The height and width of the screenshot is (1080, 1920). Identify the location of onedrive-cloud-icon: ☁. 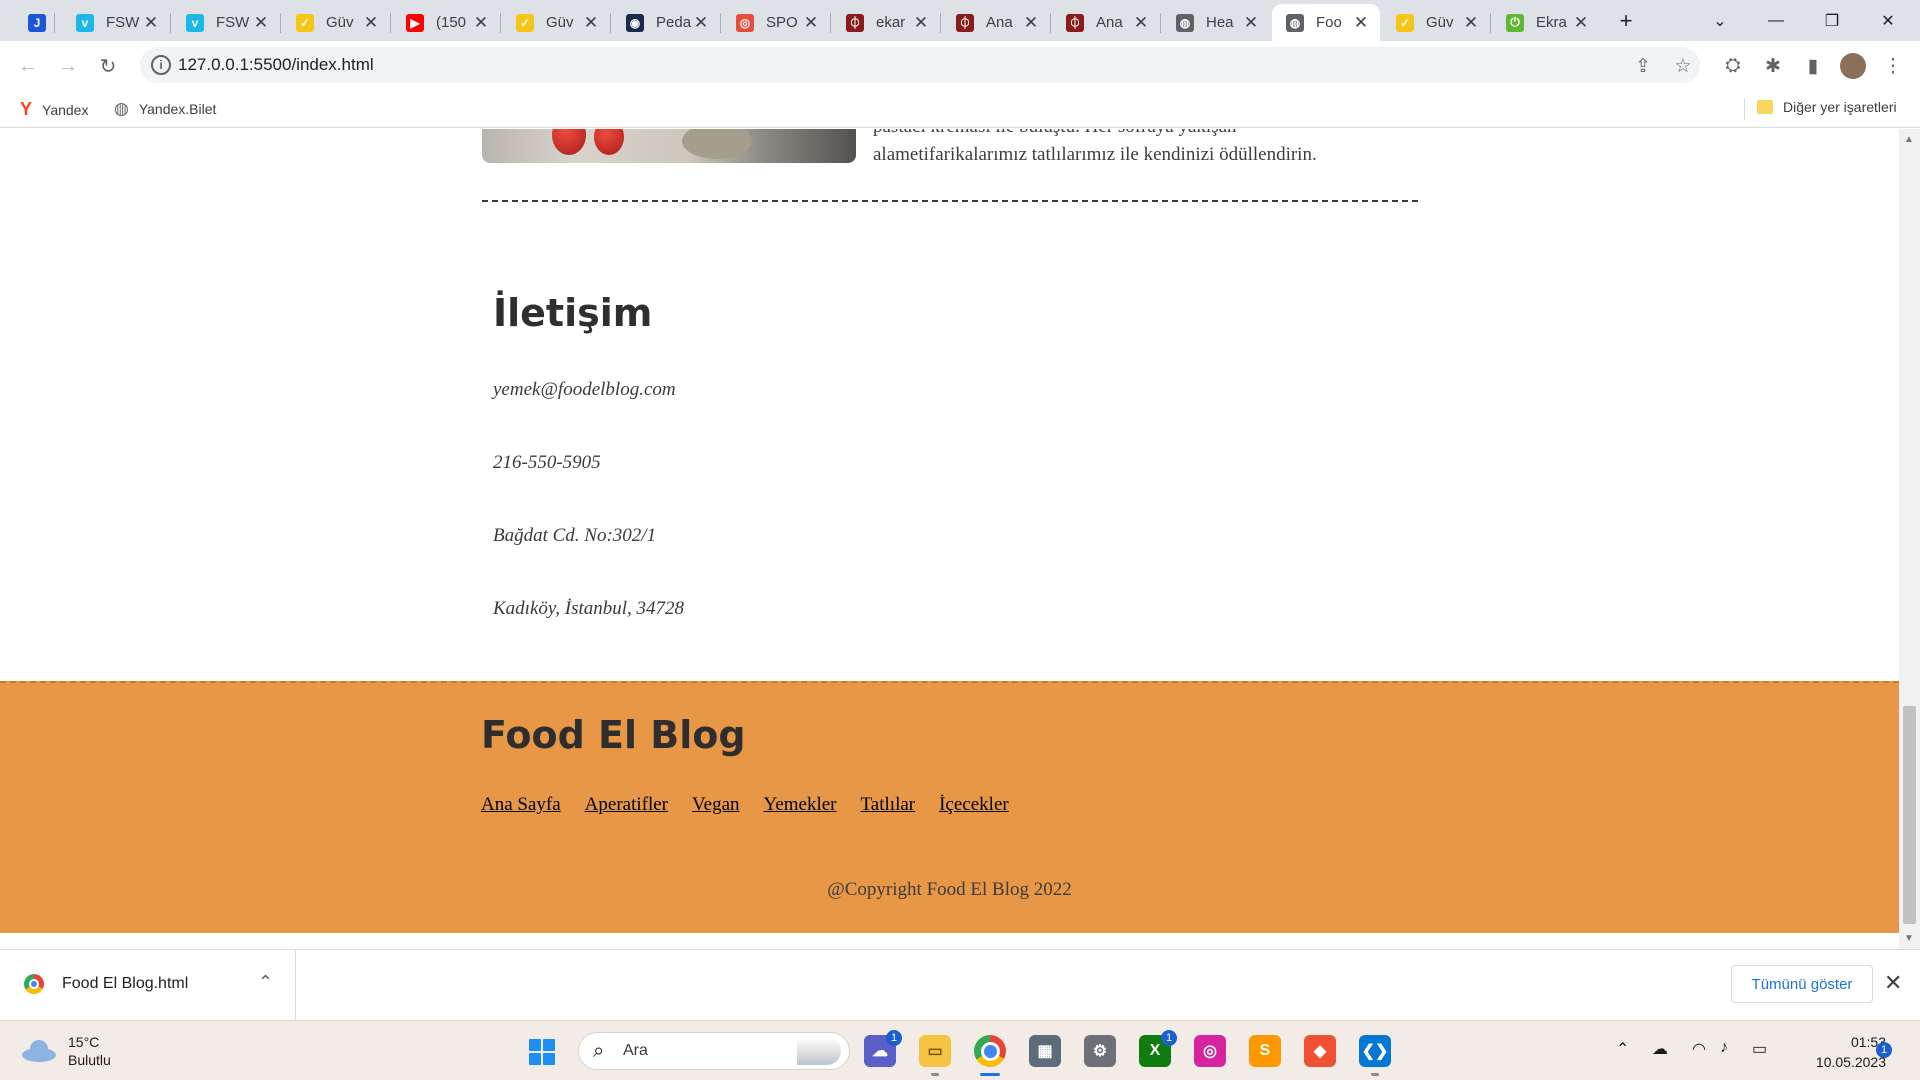
(1660, 1049).